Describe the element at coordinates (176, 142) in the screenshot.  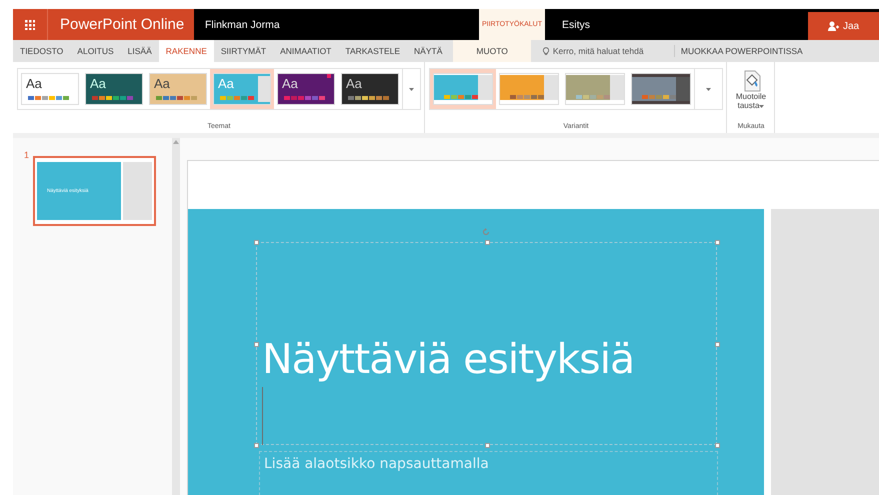
I see `scroll-up-icon` at that location.